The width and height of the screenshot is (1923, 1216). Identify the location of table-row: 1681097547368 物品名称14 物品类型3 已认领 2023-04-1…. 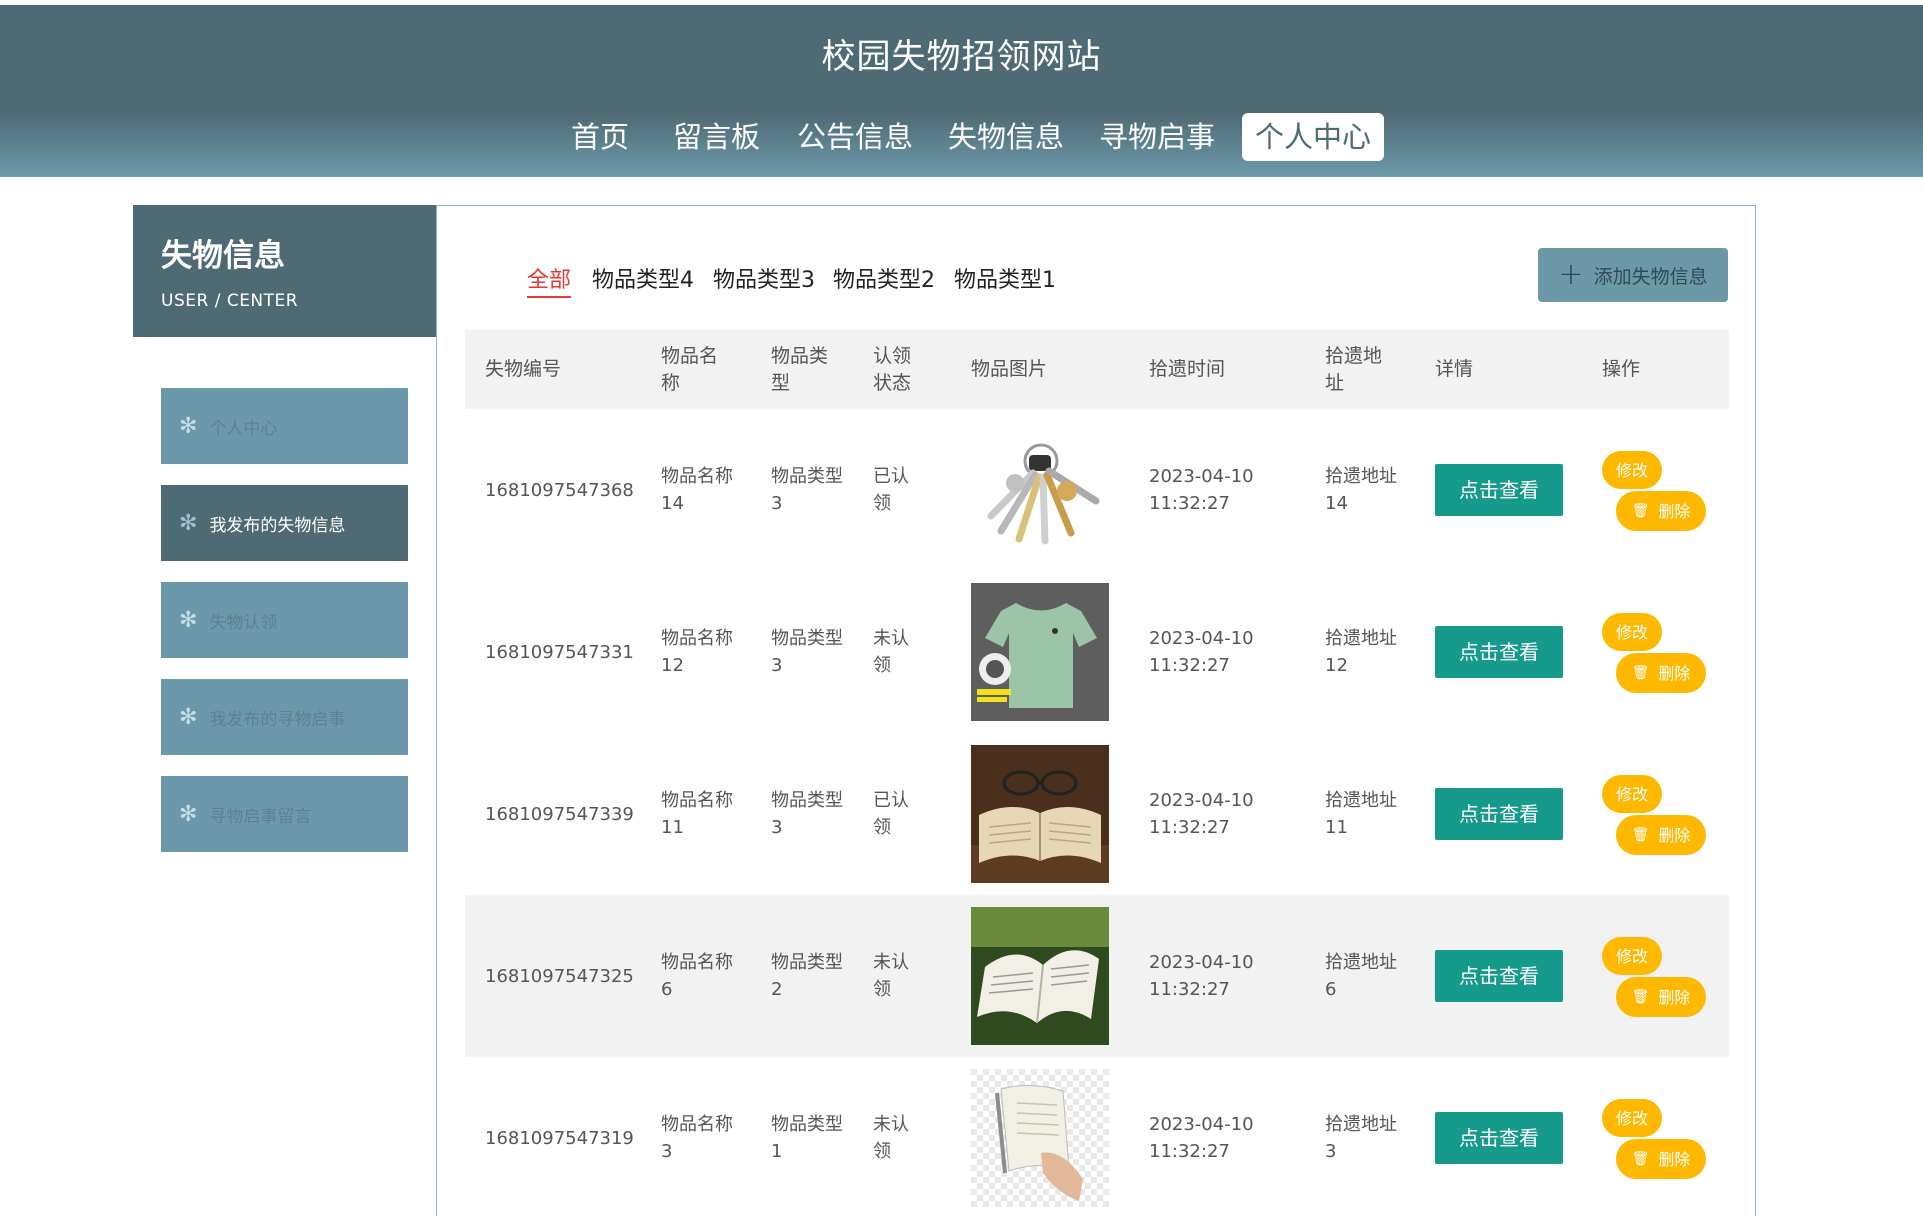
(1097, 490).